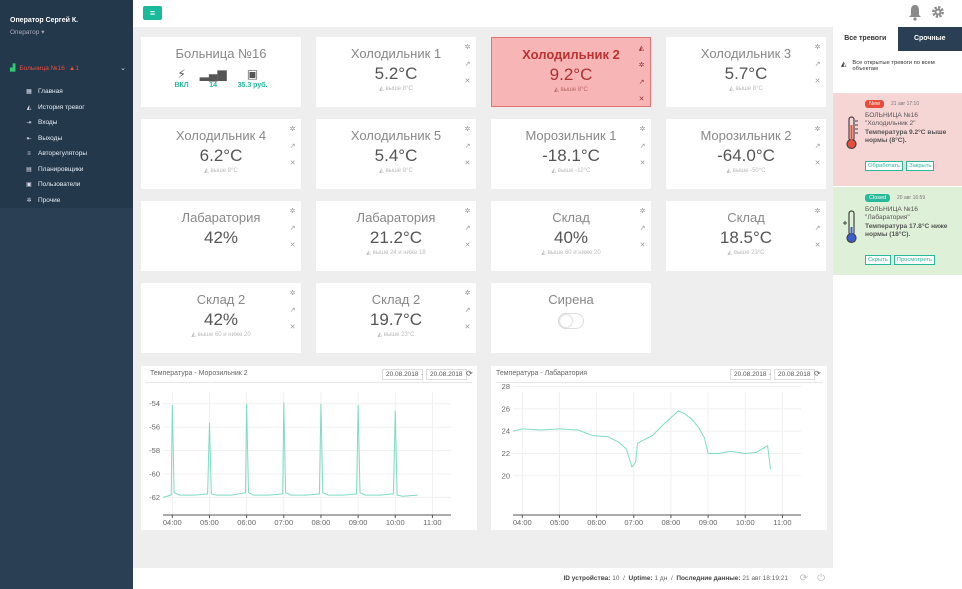 The image size is (962, 589). I want to click on x-tick-label: 09:00, so click(708, 522).